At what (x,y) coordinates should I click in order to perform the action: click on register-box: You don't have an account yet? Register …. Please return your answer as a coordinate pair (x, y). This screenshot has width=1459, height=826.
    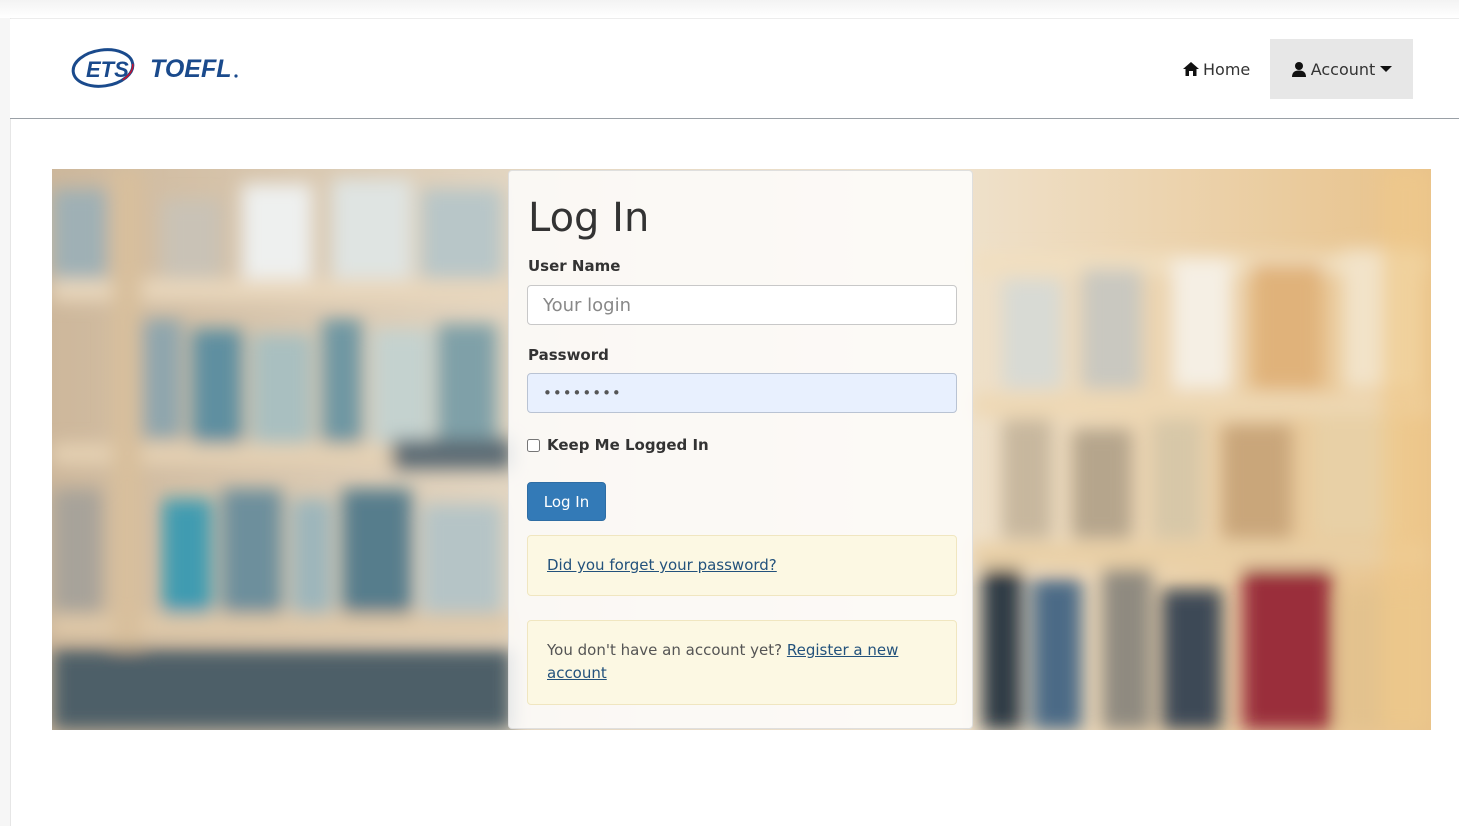
    Looking at the image, I should click on (742, 662).